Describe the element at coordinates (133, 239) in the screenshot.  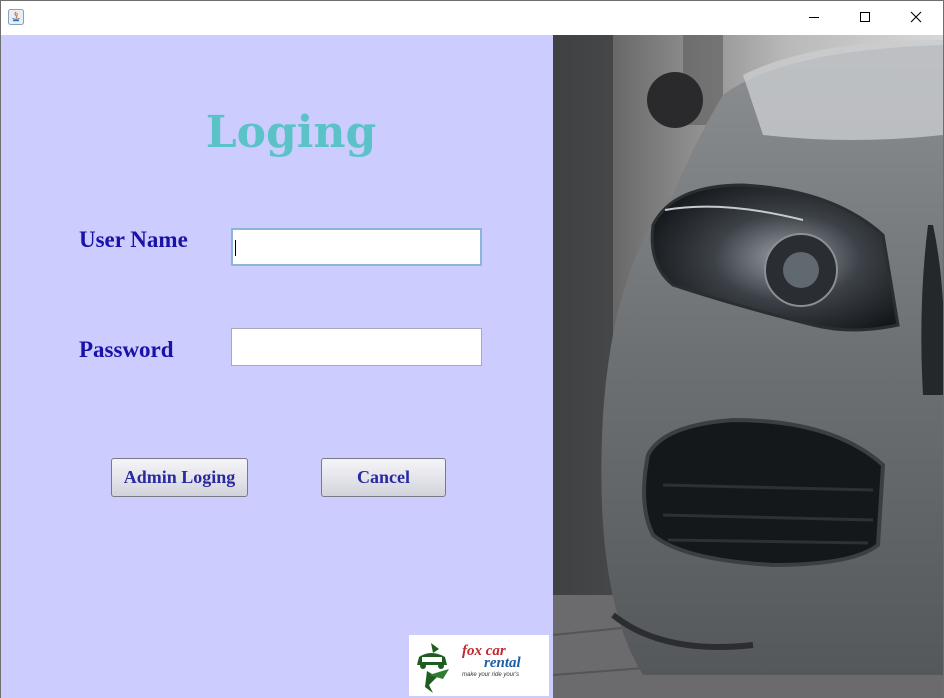
I see `username-label: User Name` at that location.